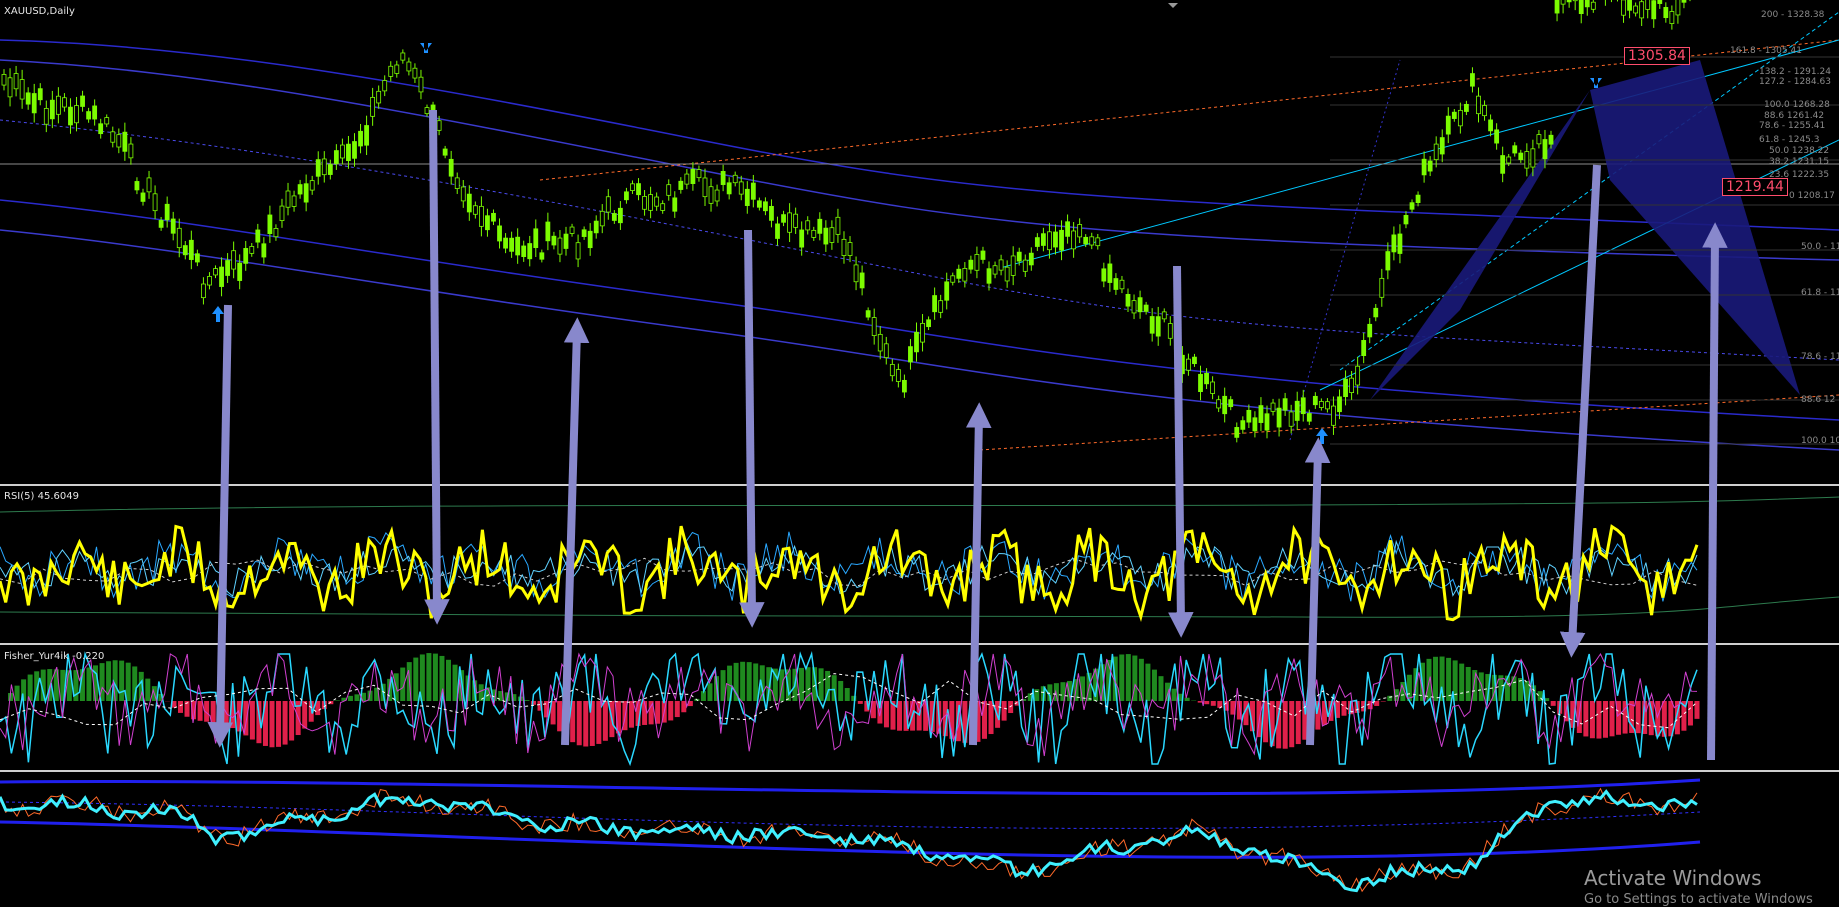  What do you see at coordinates (1820, 357) in the screenshot?
I see `fib-level-label: 78.6 - 11` at bounding box center [1820, 357].